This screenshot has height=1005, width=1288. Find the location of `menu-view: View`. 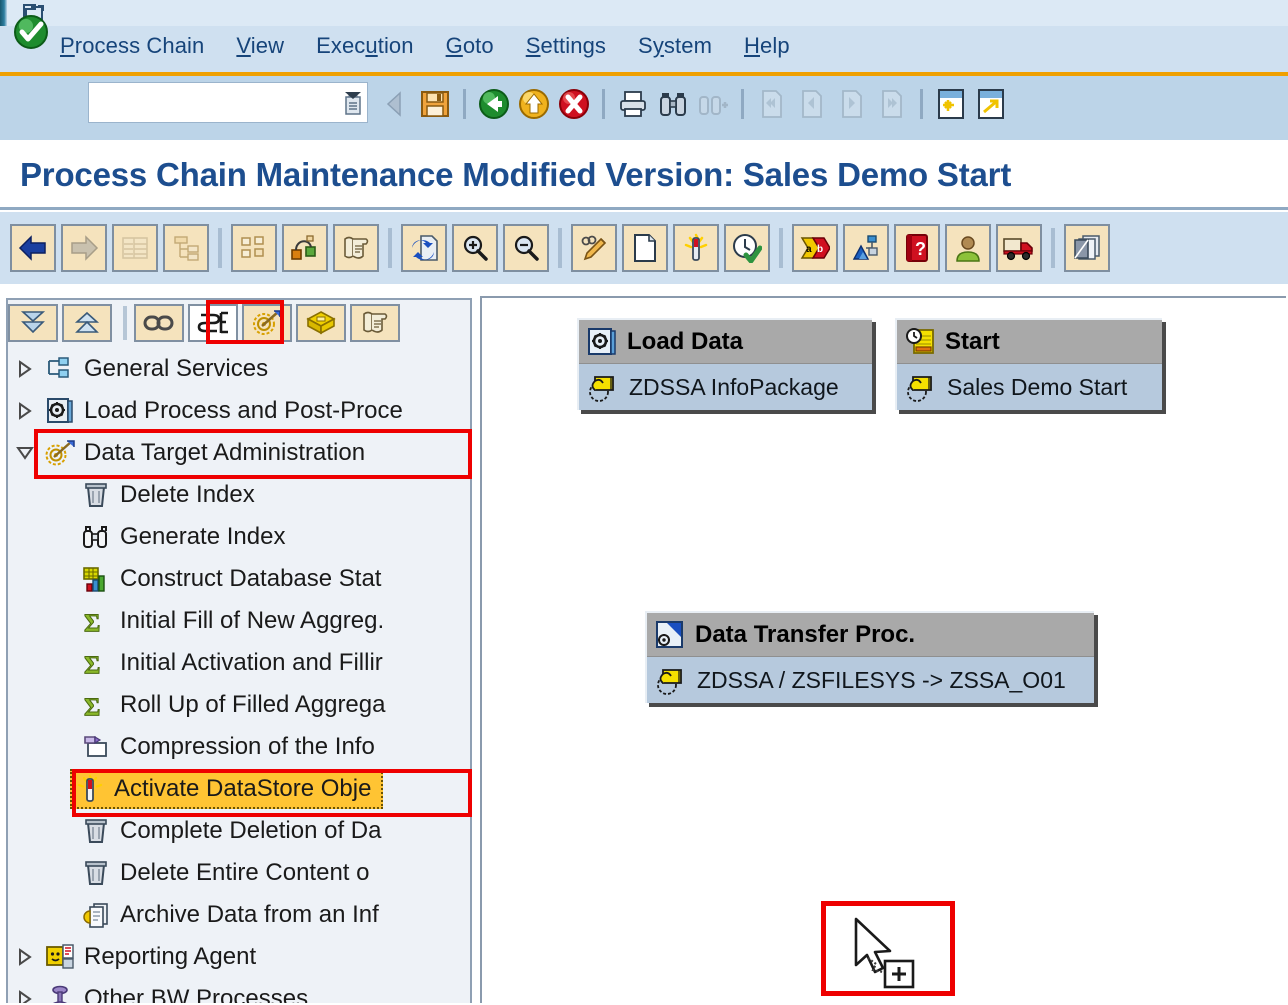

menu-view: View is located at coordinates (260, 46).